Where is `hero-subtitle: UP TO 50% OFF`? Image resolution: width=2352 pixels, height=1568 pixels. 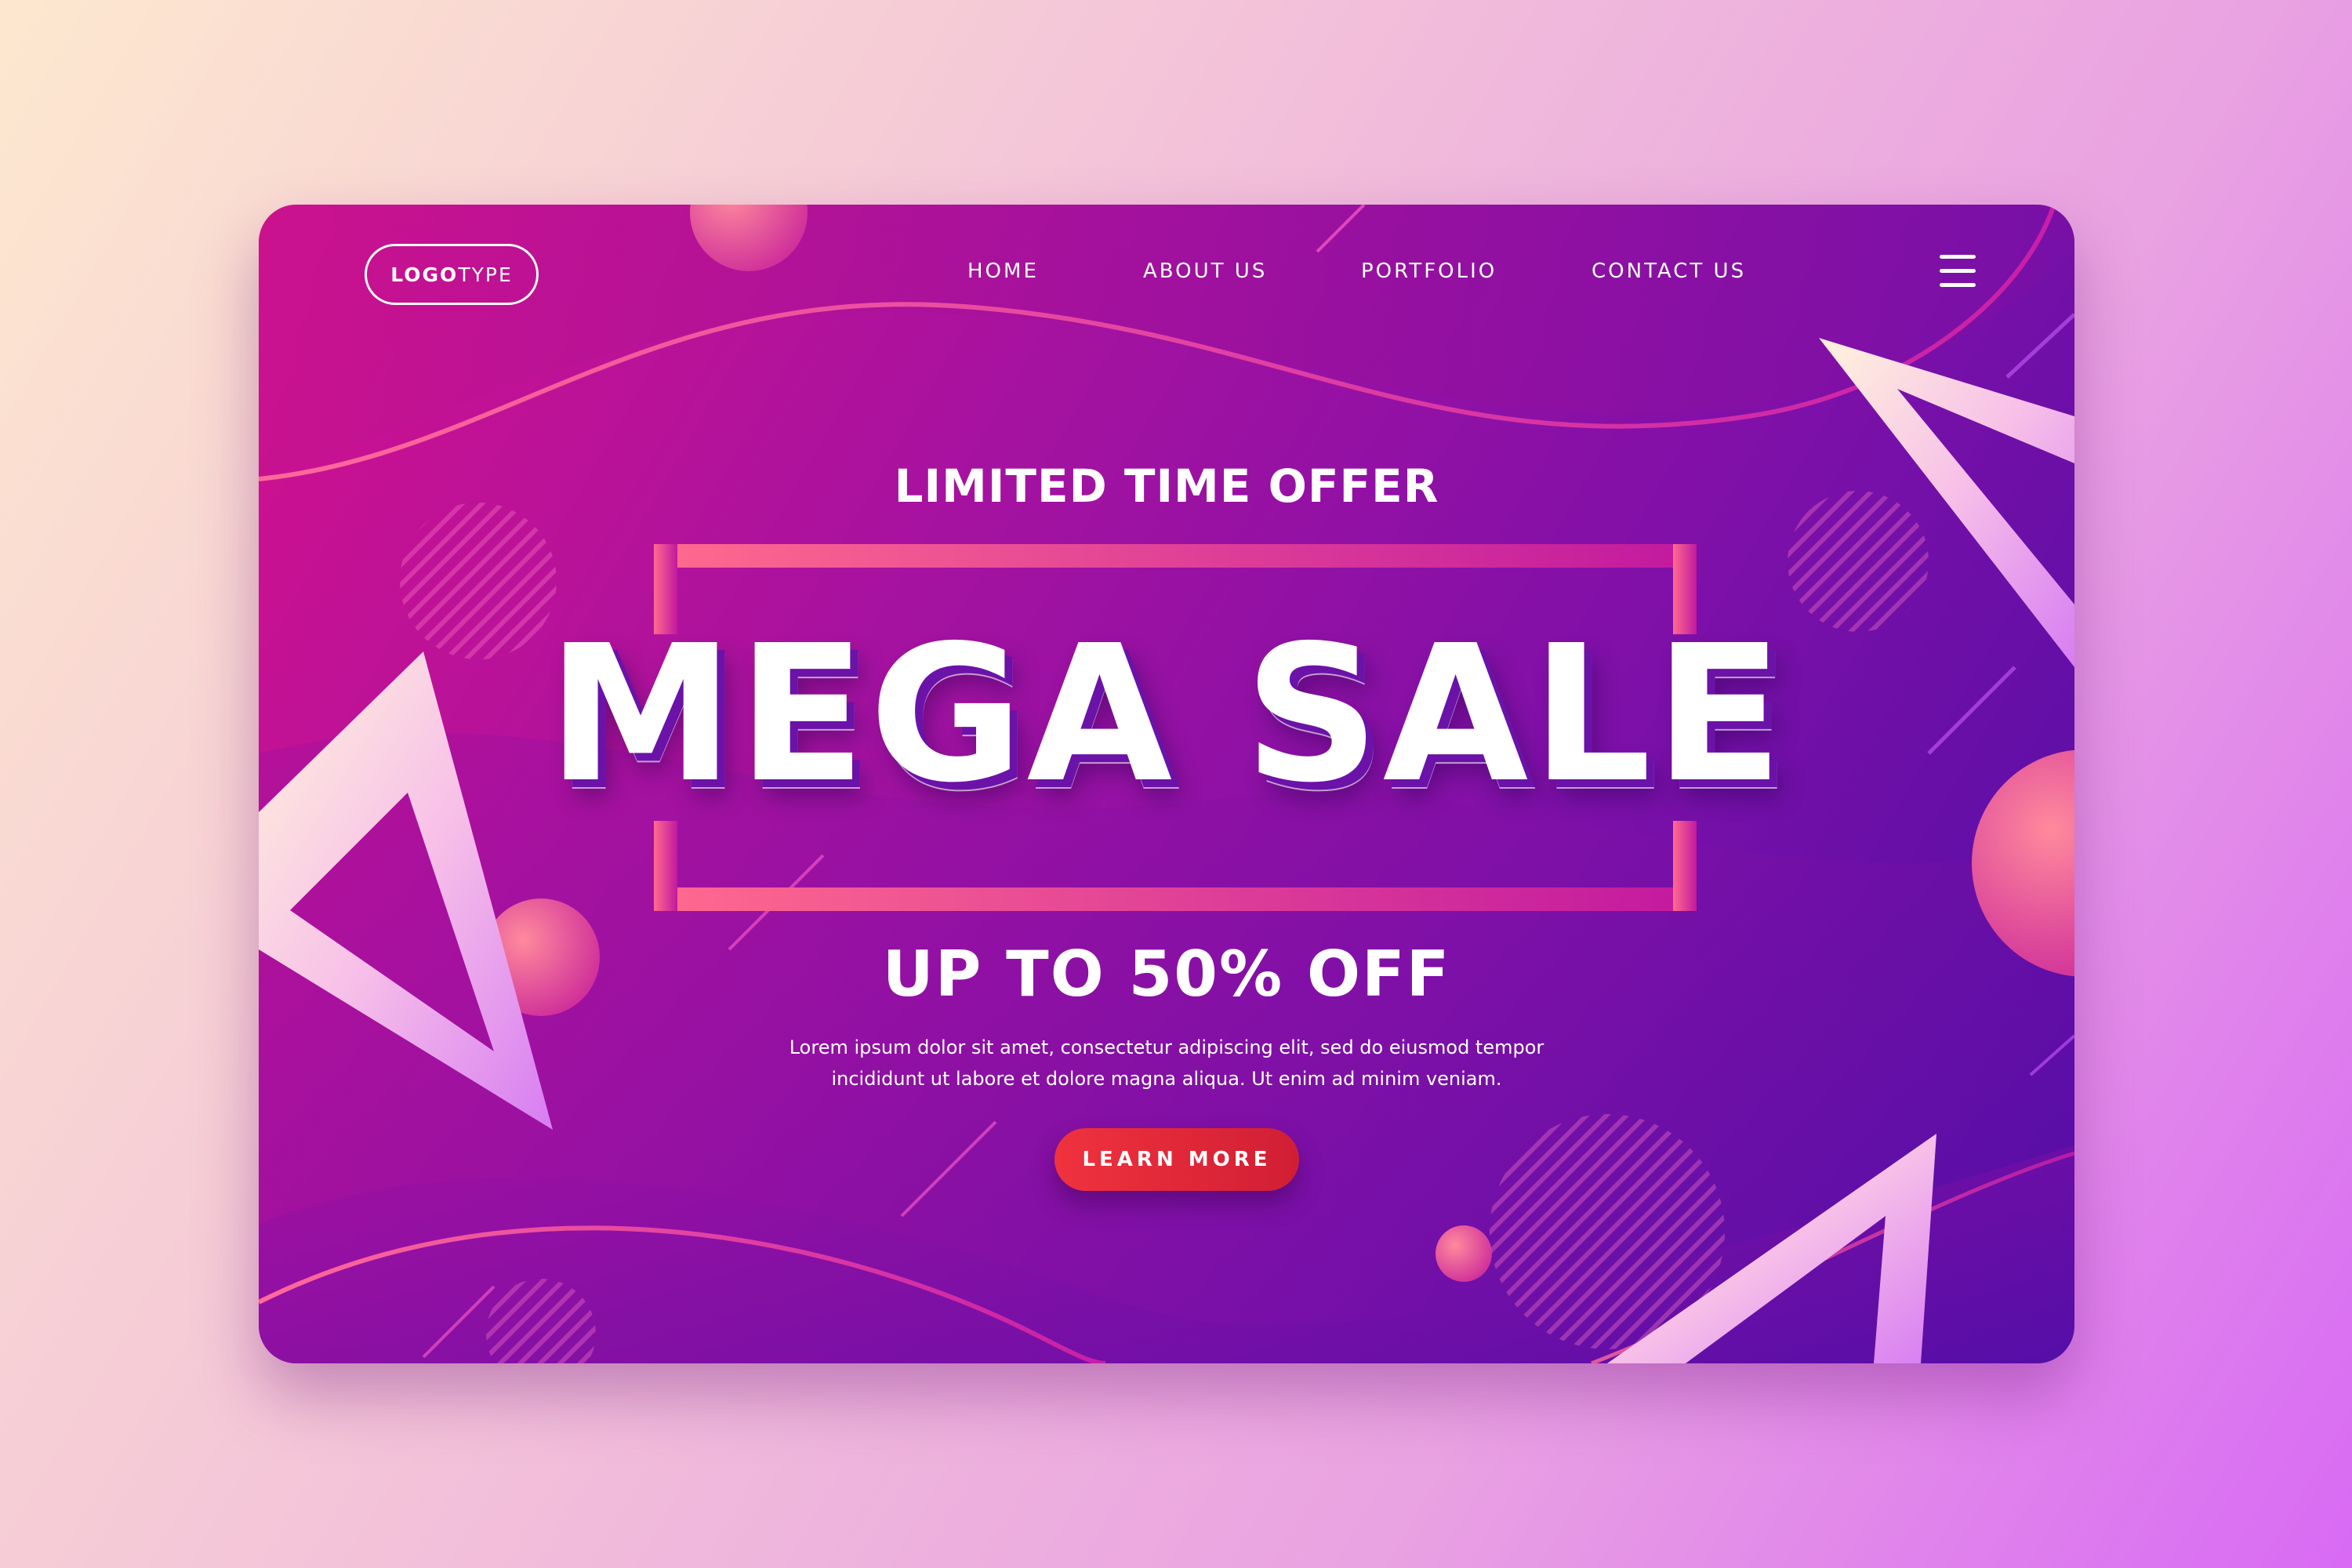 hero-subtitle: UP TO 50% OFF is located at coordinates (1166, 975).